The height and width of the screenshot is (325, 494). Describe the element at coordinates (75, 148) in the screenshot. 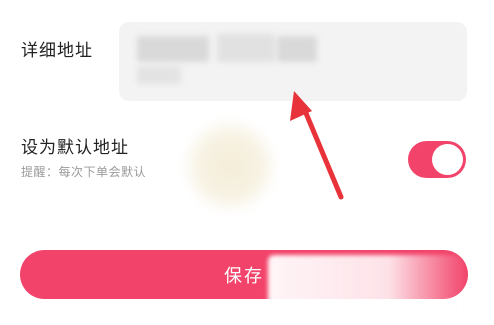

I see `set-default-label: 设为默认地址` at that location.